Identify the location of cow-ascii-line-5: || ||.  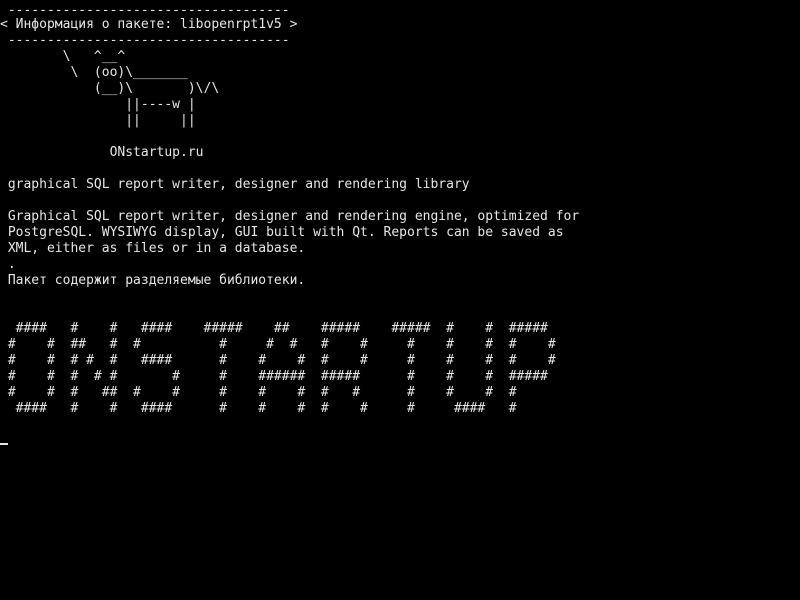
(98, 120).